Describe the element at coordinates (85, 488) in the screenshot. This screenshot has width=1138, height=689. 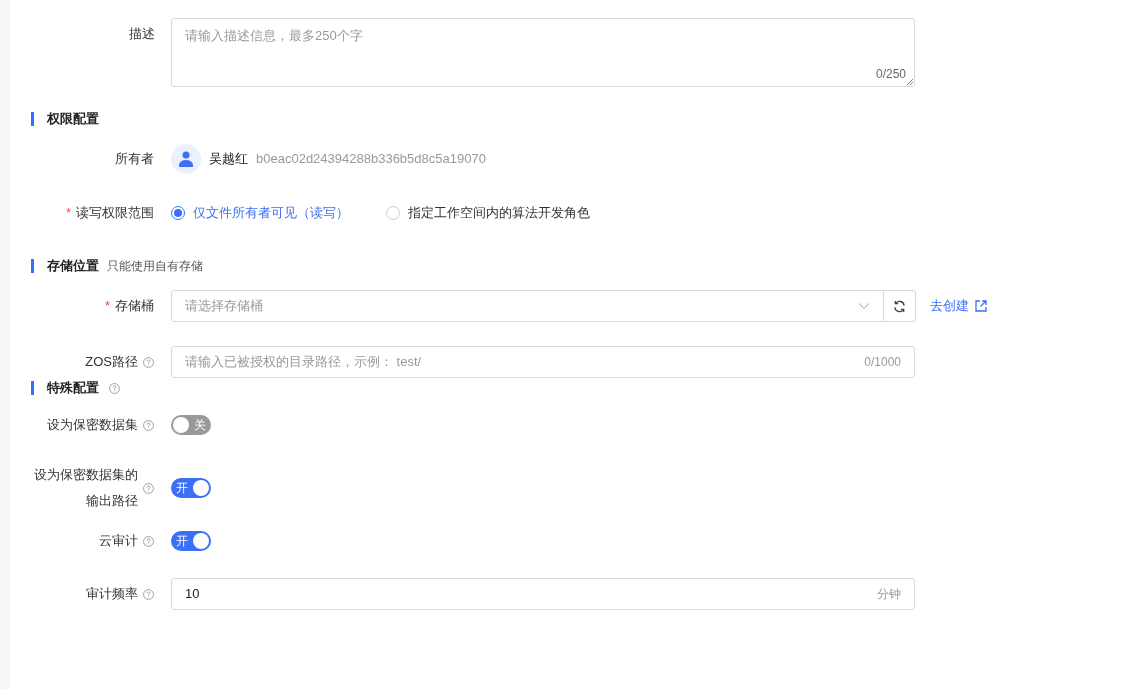
I see `field-label: 设为保密数据集的输出路径` at that location.